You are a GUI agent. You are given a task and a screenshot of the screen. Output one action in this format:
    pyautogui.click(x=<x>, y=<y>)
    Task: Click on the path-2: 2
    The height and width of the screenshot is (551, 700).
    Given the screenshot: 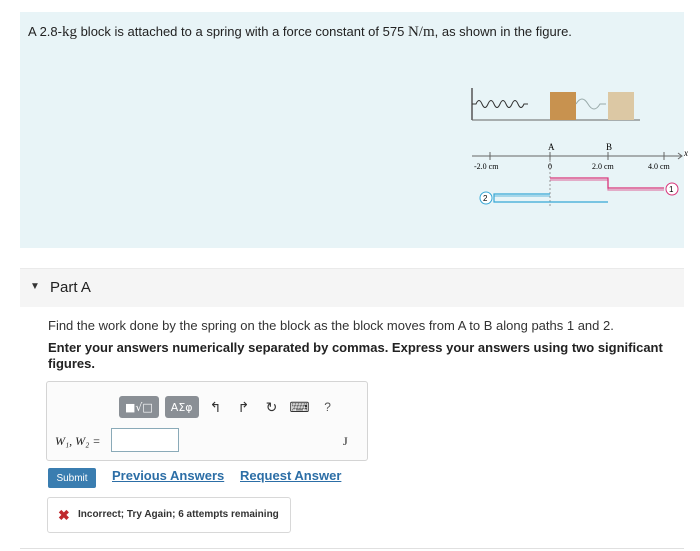 What is the action you would take?
    pyautogui.click(x=543, y=198)
    